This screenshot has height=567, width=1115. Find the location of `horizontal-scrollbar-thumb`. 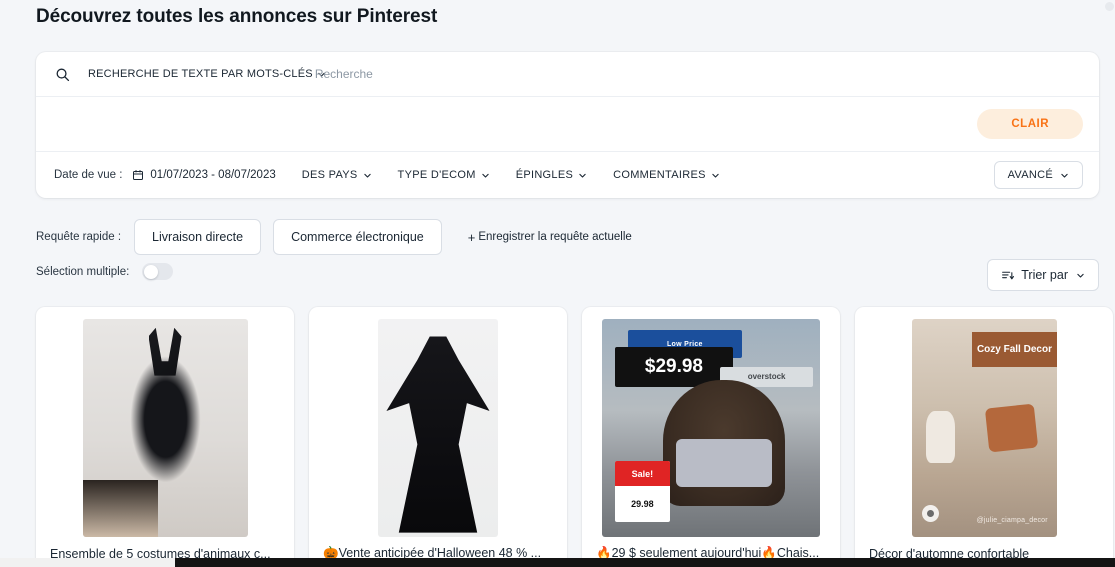

horizontal-scrollbar-thumb is located at coordinates (645, 562).